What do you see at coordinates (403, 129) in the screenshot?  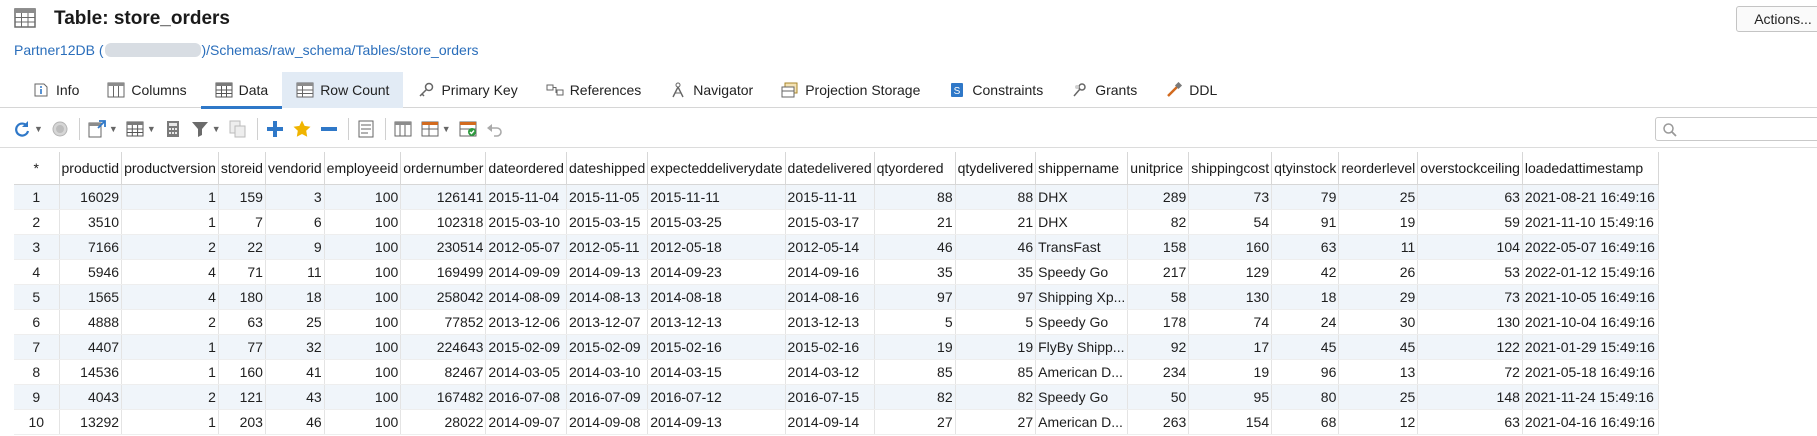 I see `column-settings-button` at bounding box center [403, 129].